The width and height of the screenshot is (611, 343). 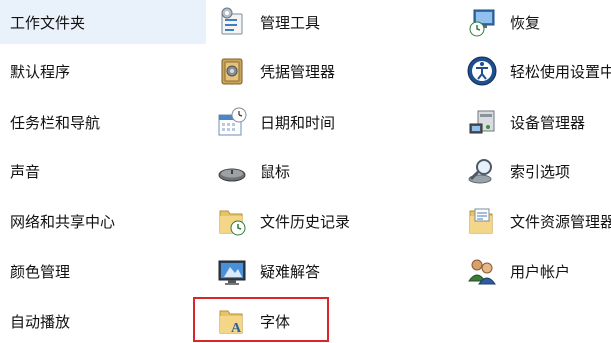 What do you see at coordinates (40, 71) in the screenshot?
I see `item-label: 默认程序` at bounding box center [40, 71].